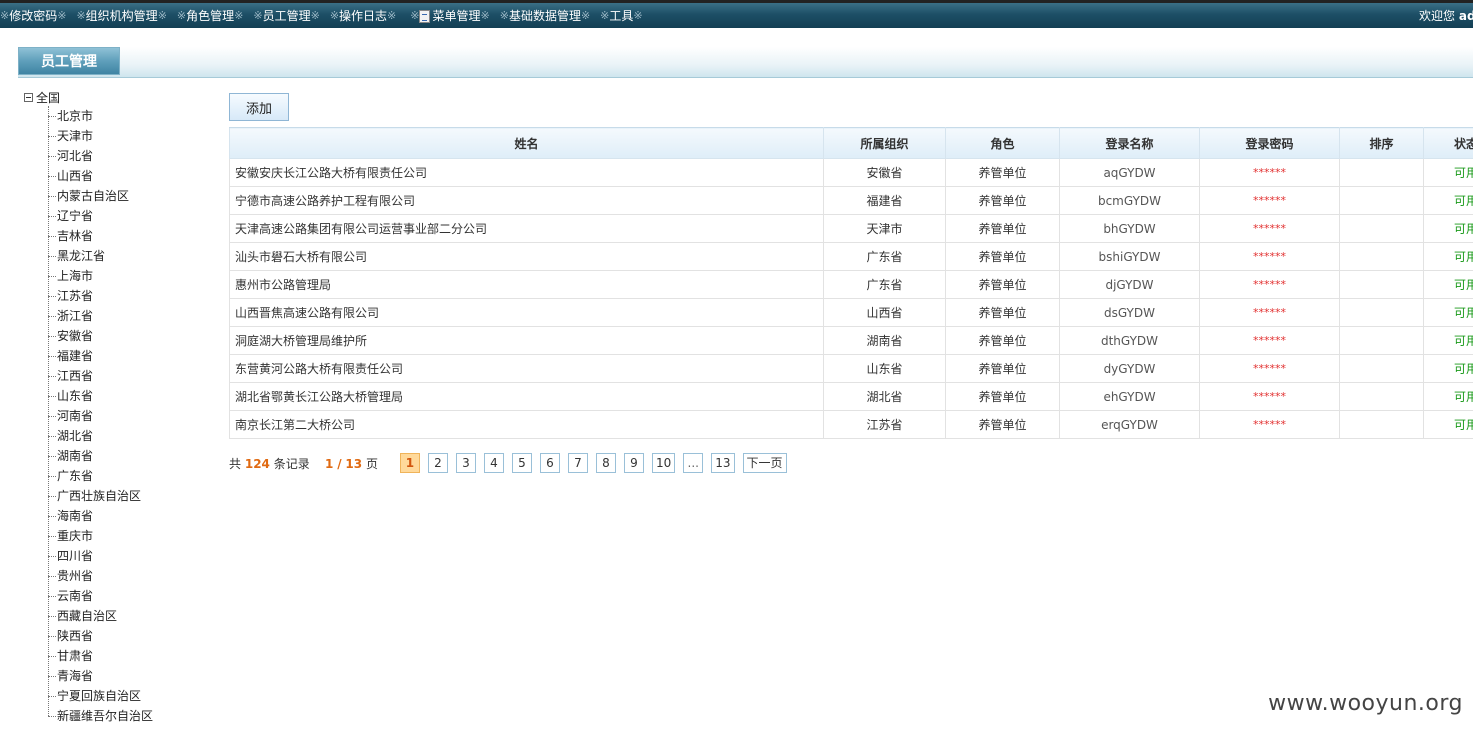 Image resolution: width=1473 pixels, height=734 pixels. Describe the element at coordinates (521, 463) in the screenshot. I see `page-button: 5` at that location.